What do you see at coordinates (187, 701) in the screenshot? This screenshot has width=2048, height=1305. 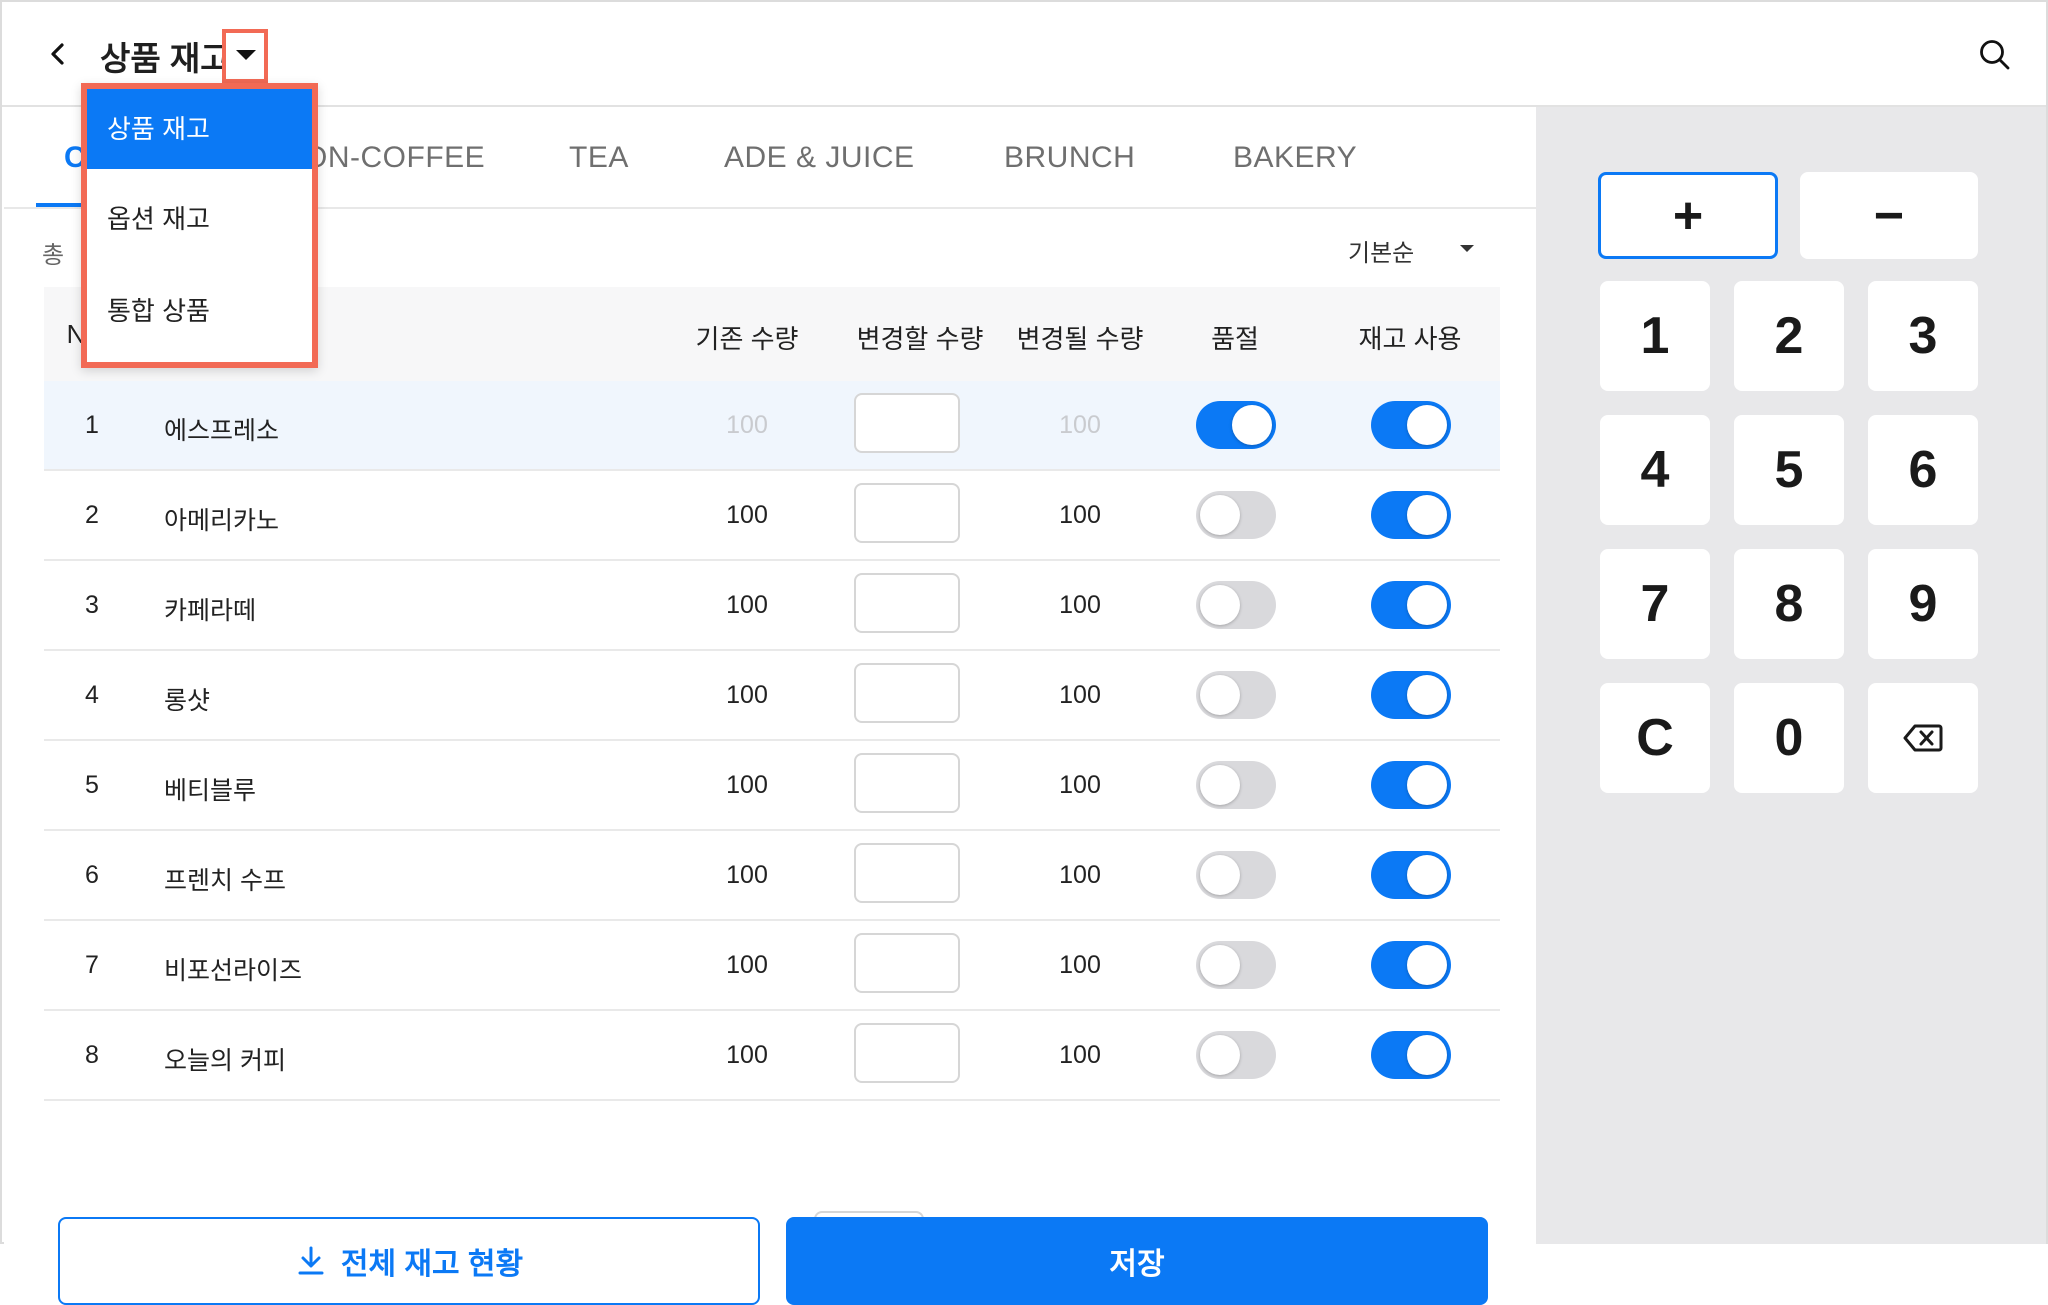 I see `product-name: 롱샷` at bounding box center [187, 701].